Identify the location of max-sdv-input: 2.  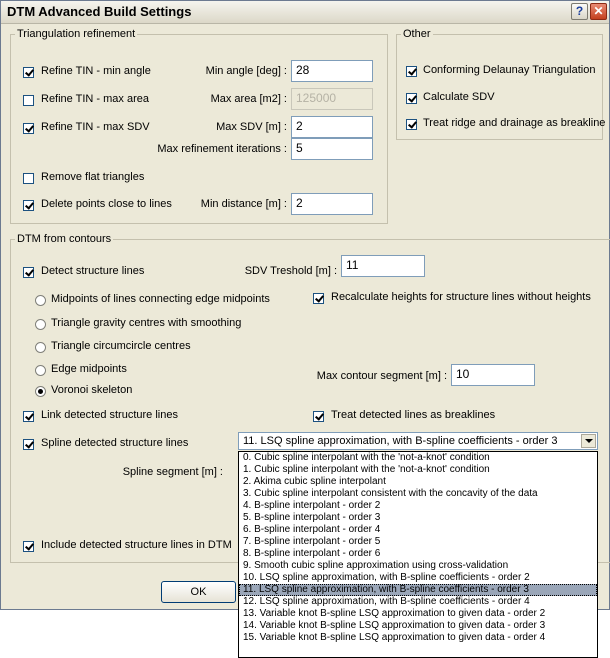
(332, 127).